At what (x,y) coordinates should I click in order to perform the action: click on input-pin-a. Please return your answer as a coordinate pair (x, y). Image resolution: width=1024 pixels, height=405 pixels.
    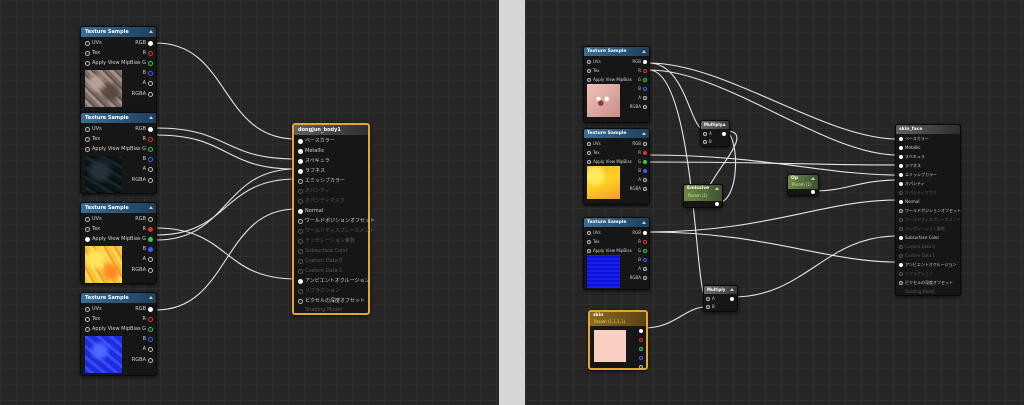
    Looking at the image, I should click on (708, 299).